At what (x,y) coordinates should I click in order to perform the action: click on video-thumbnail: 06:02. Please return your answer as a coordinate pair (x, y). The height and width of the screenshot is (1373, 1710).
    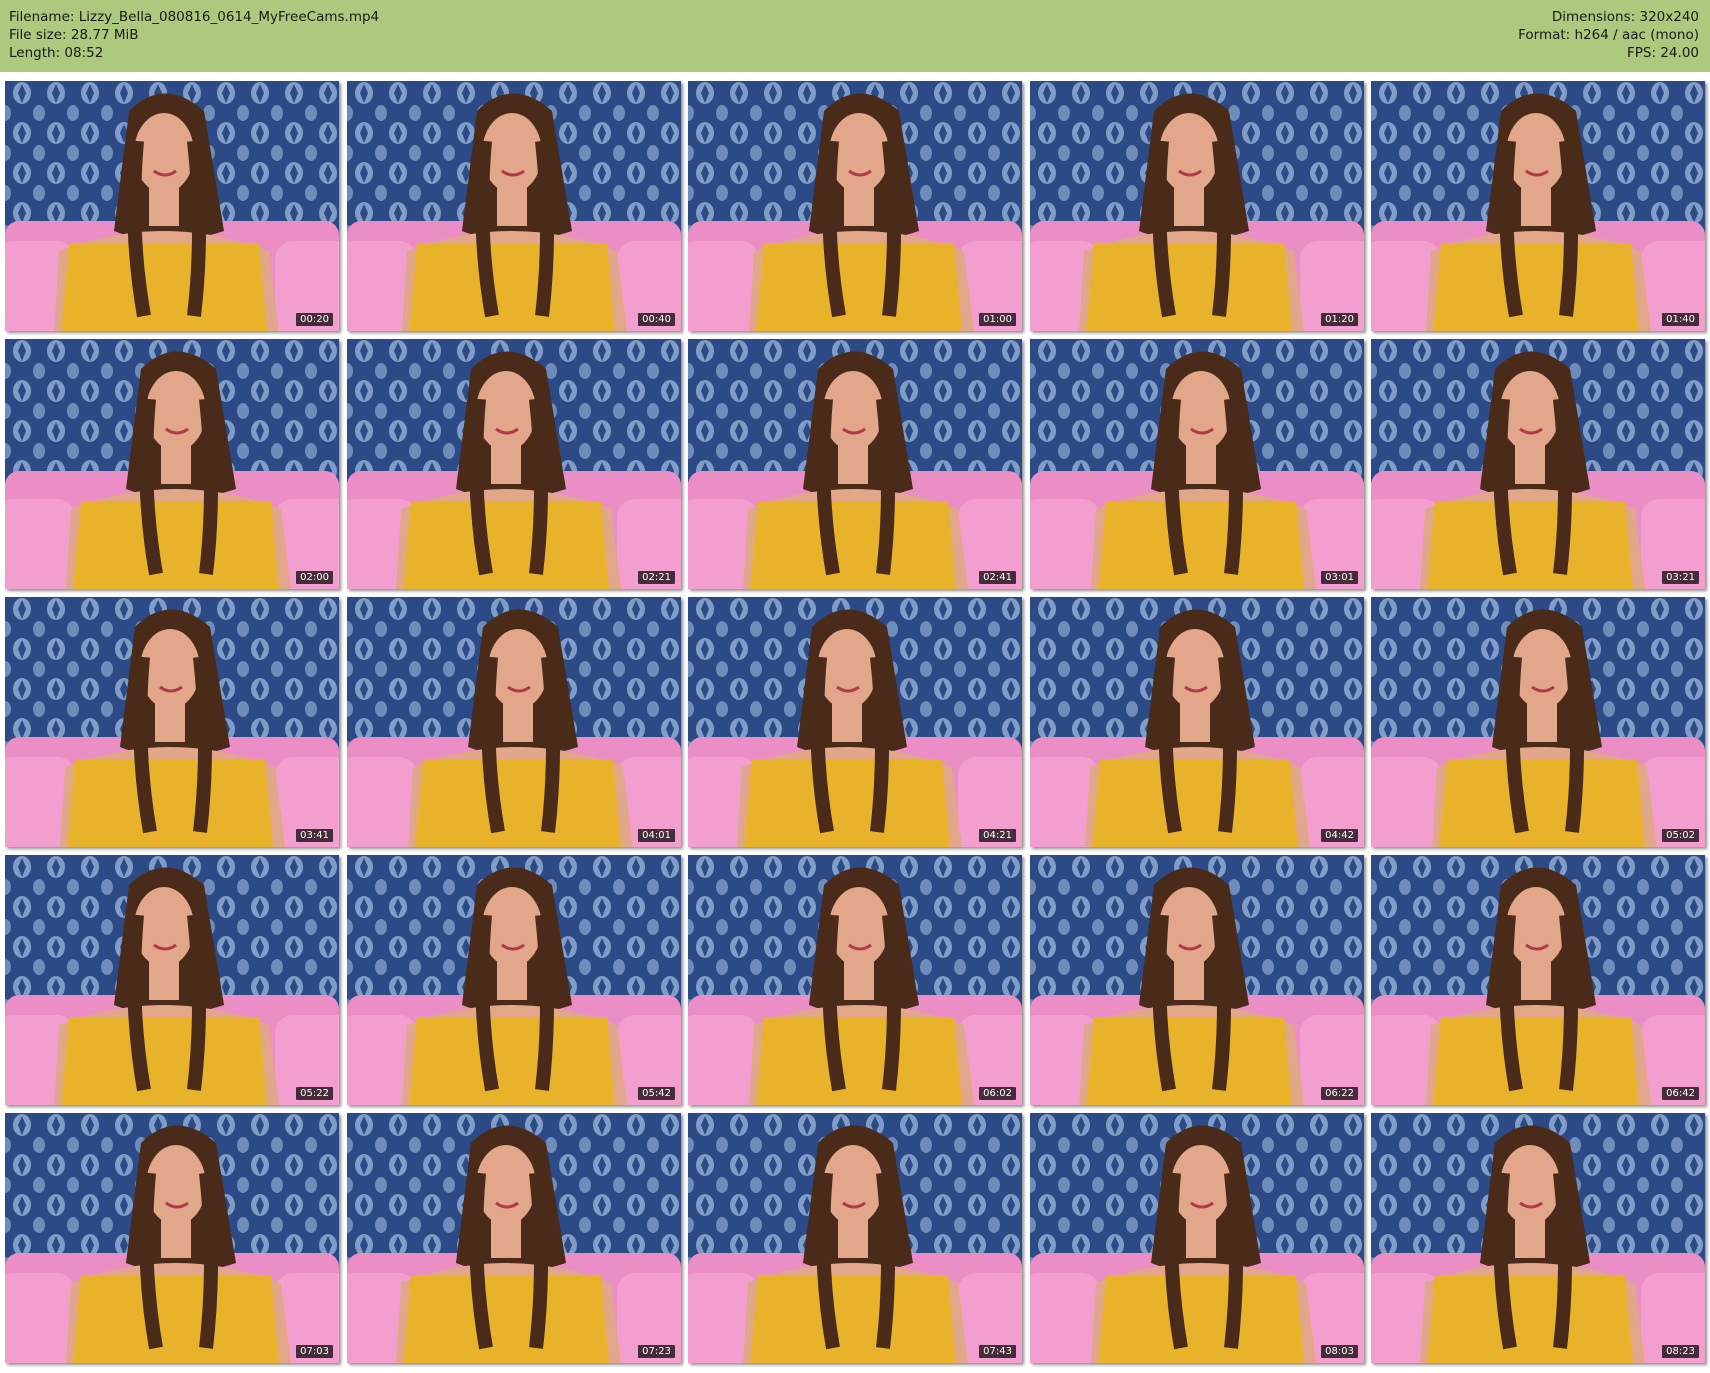
    Looking at the image, I should click on (855, 980).